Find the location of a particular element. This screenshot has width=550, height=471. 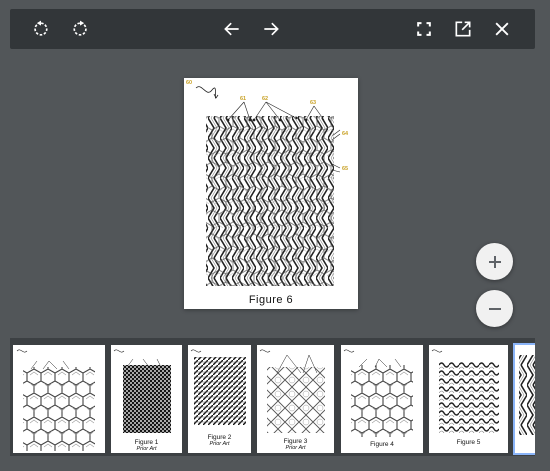

thumbnail-page: Figure 2 Prior Art is located at coordinates (219, 399).